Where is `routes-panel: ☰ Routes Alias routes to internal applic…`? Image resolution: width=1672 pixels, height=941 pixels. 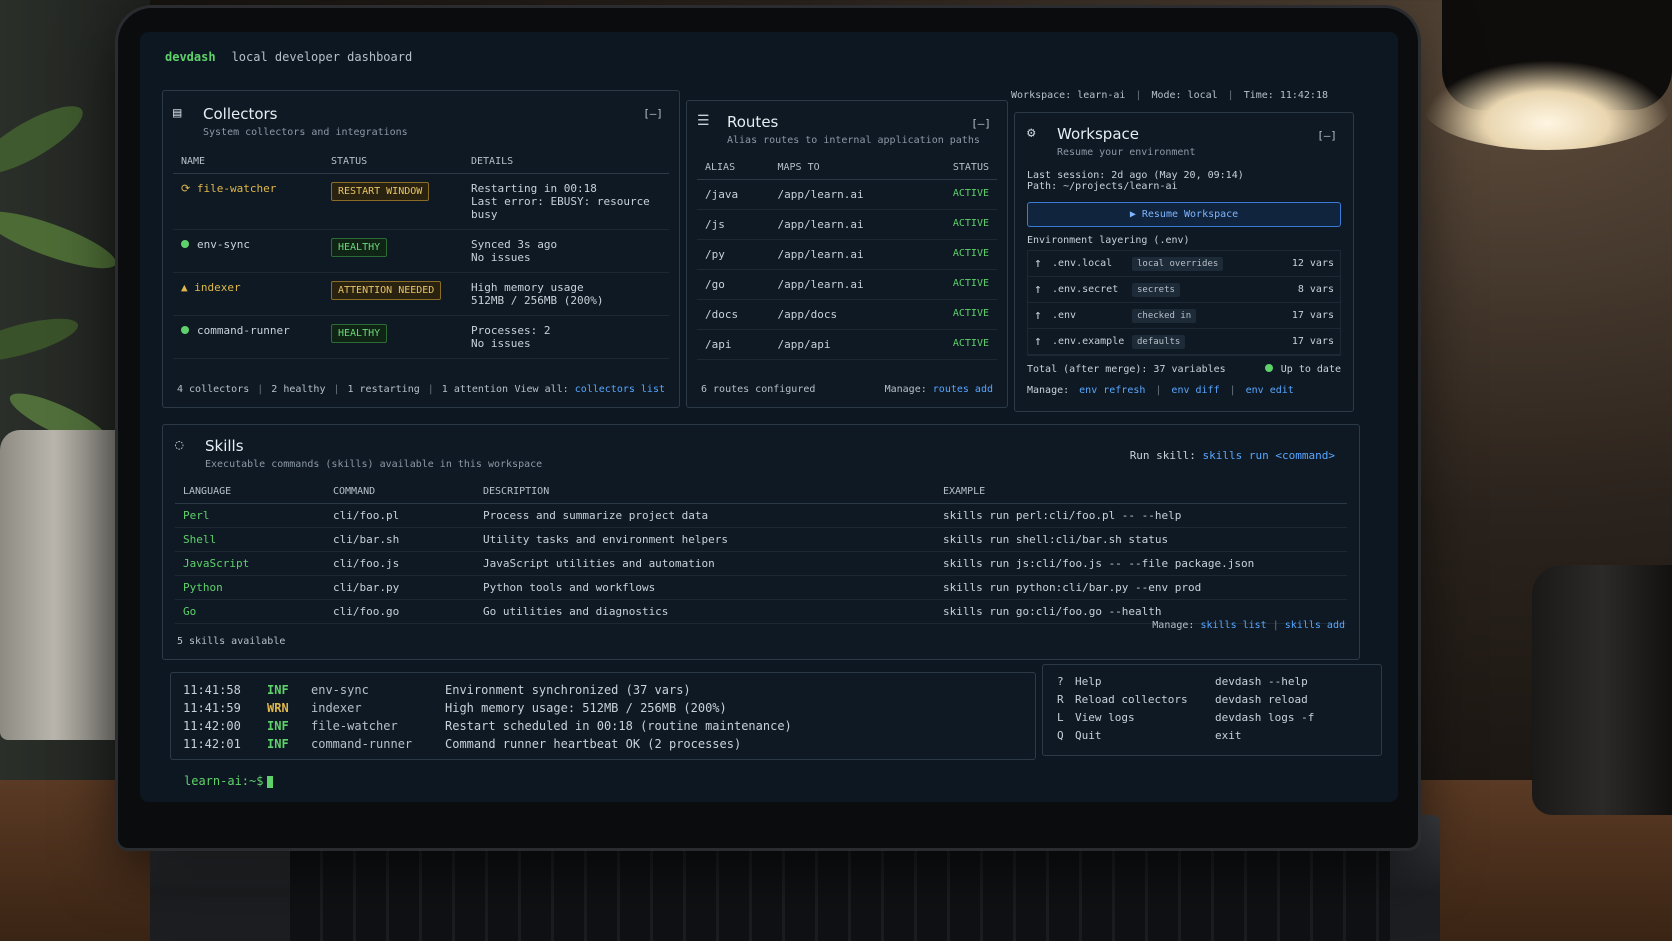 routes-panel: ☰ Routes Alias routes to internal applic… is located at coordinates (847, 254).